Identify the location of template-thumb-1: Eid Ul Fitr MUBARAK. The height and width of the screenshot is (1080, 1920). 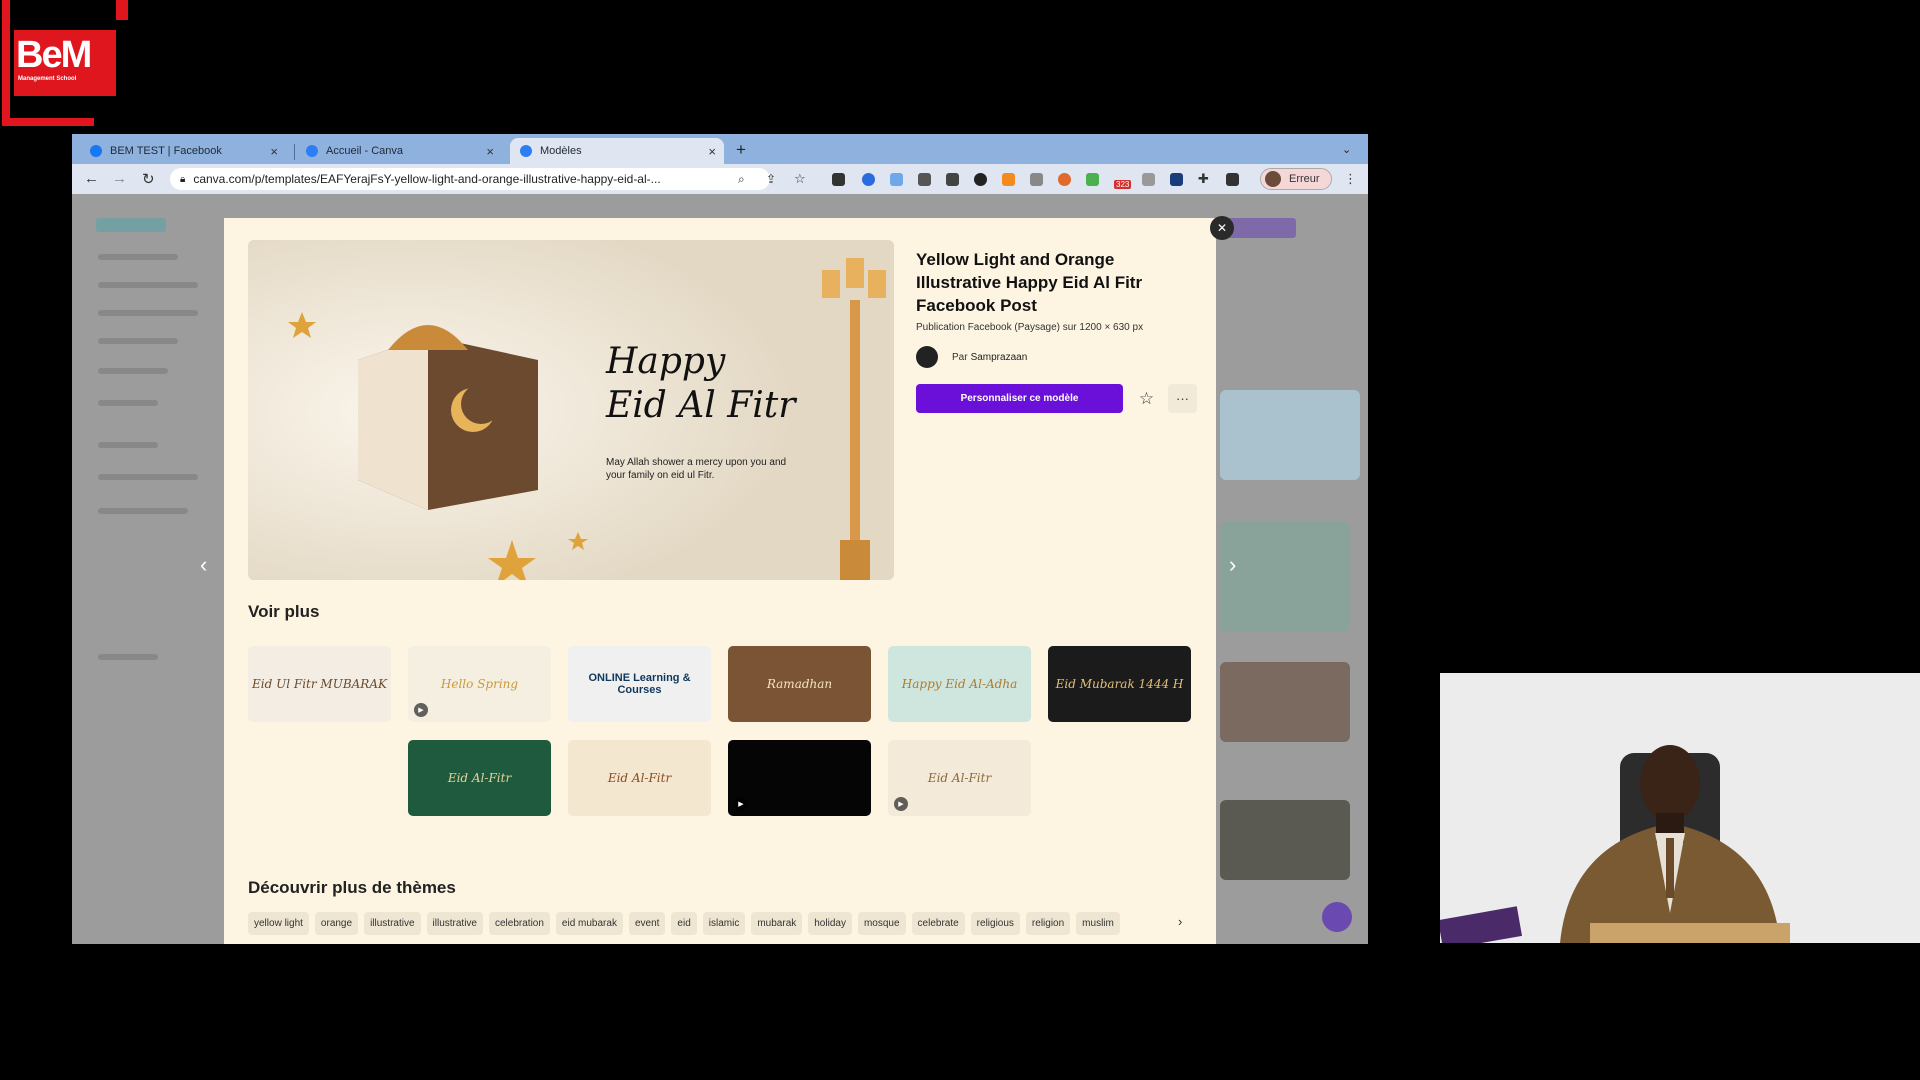
(319, 684).